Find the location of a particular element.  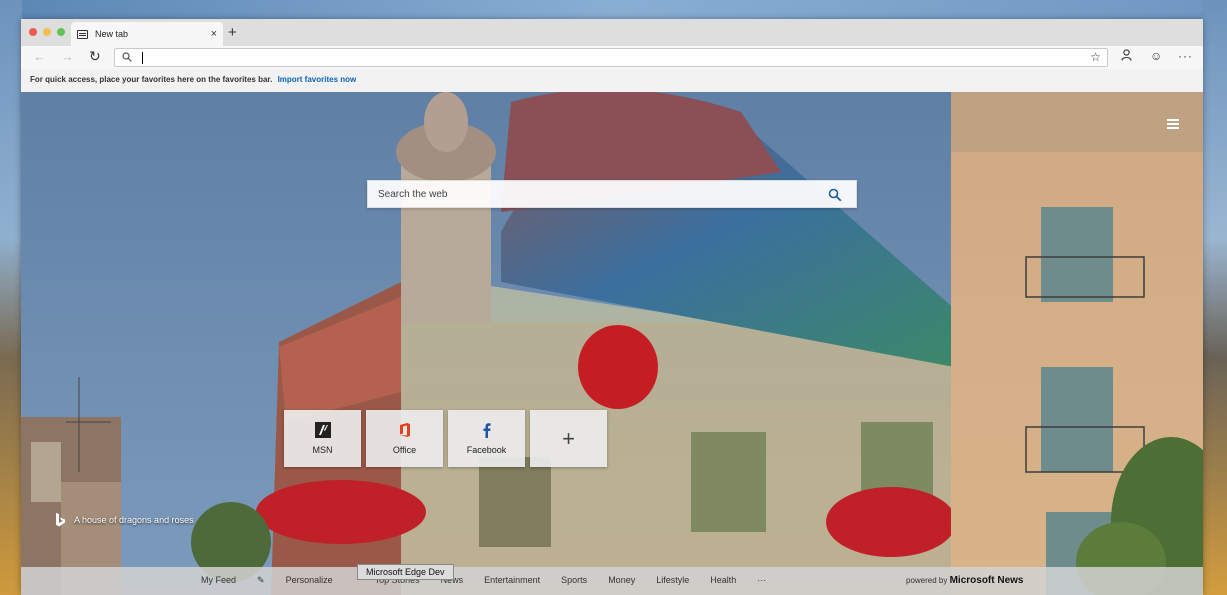

news-nav-sports: Sports is located at coordinates (574, 580).